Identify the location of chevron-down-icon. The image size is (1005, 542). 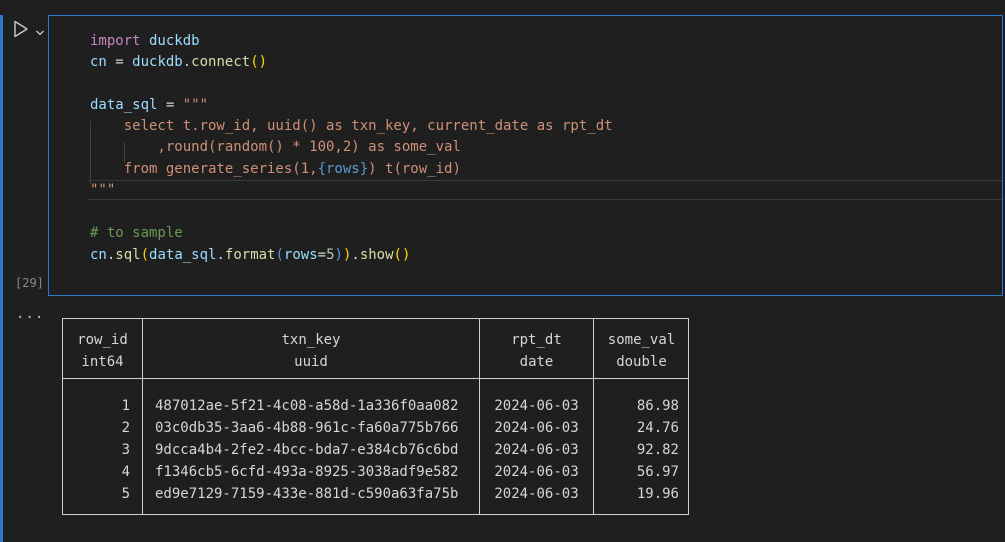
(40, 33).